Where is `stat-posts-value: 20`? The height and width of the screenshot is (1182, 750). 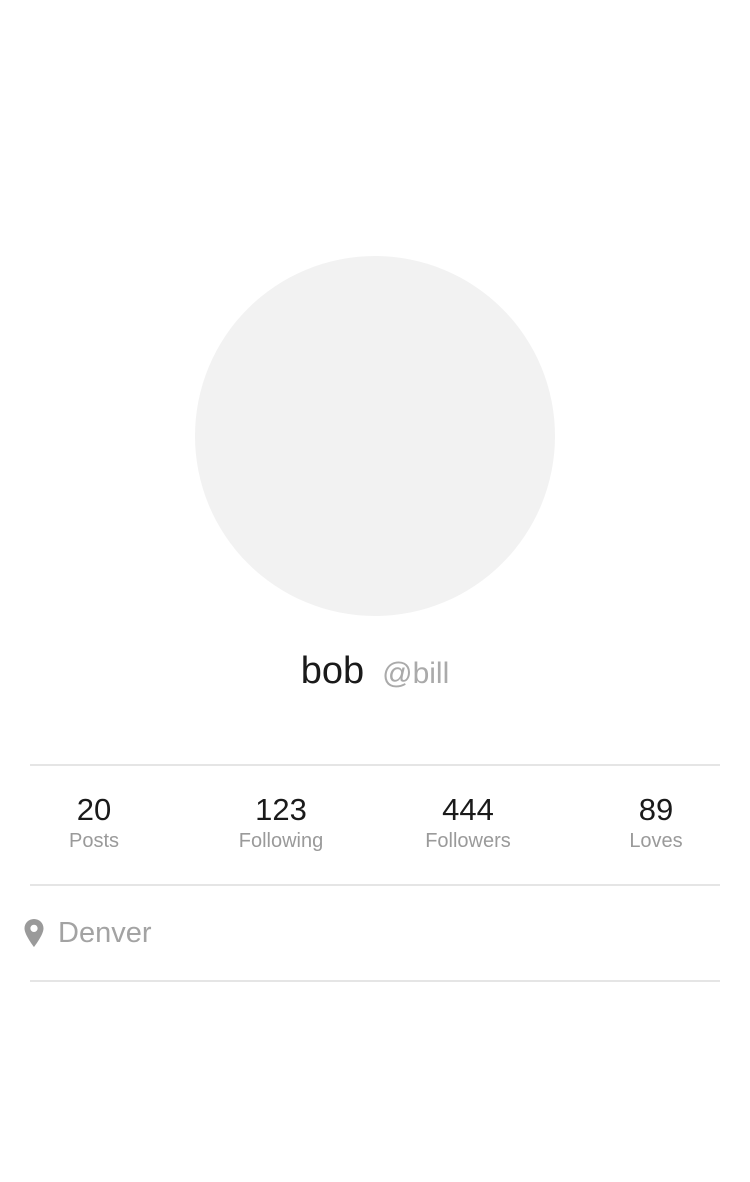 stat-posts-value: 20 is located at coordinates (94, 809).